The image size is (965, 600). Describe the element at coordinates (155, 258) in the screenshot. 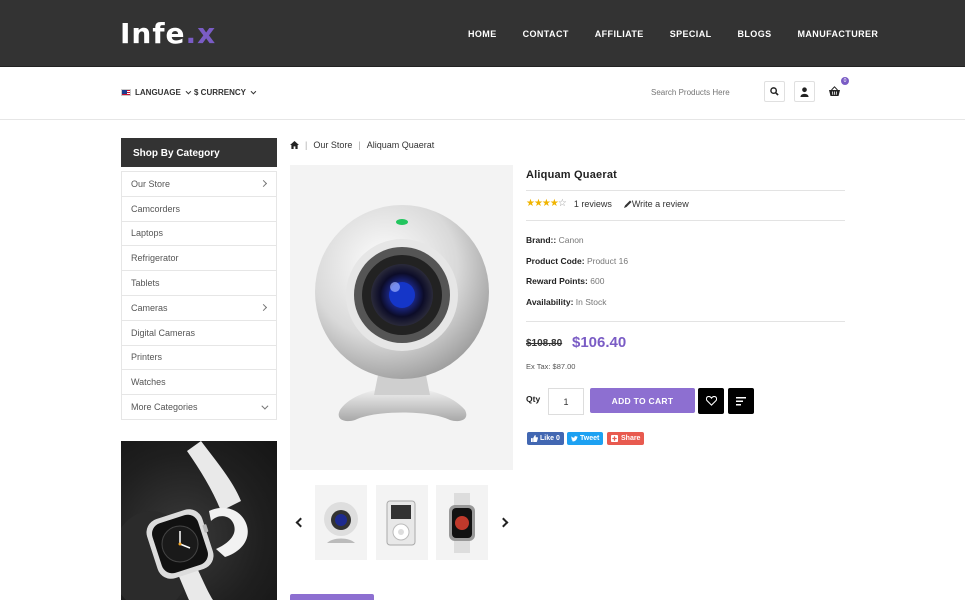

I see `category-label: Refrigerator` at that location.